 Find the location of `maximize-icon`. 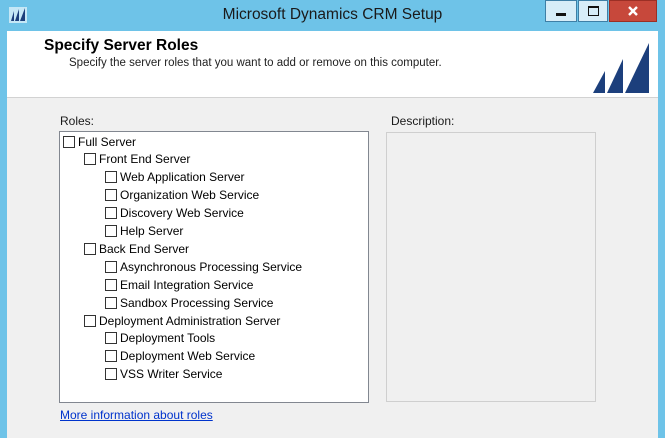

maximize-icon is located at coordinates (593, 11).